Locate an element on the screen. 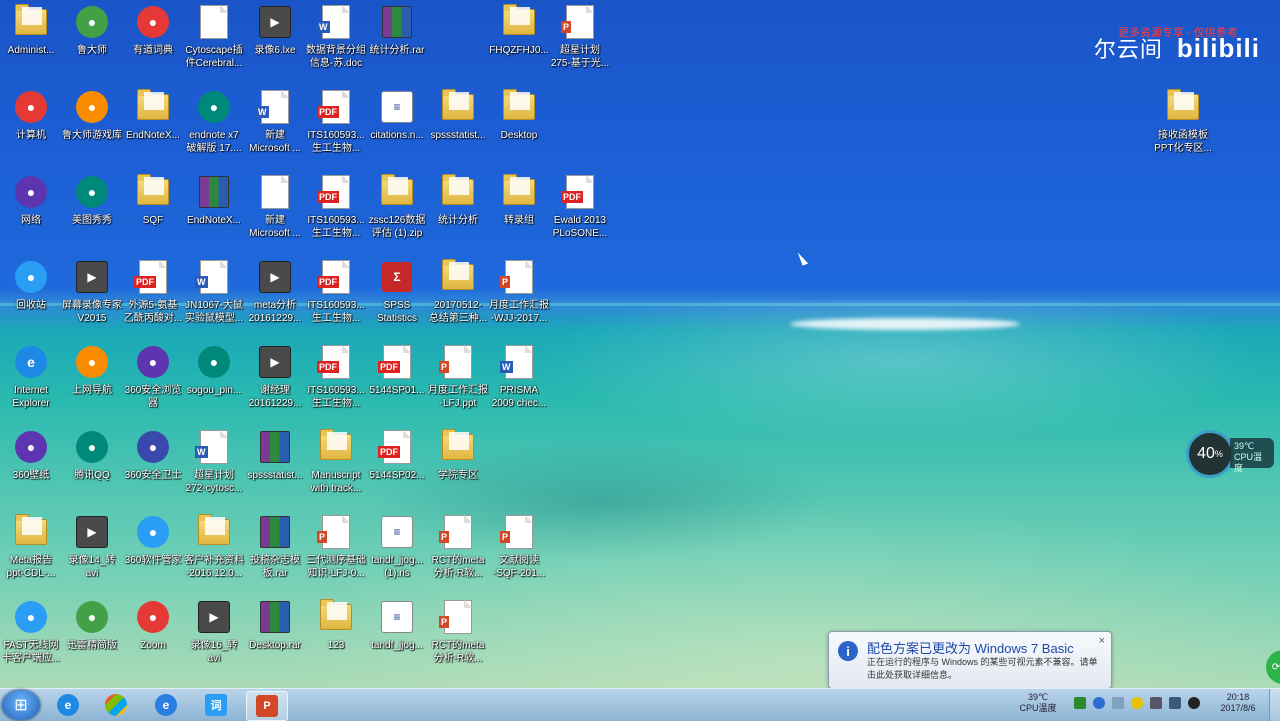 The width and height of the screenshot is (1280, 721). desktop-icon: Desktop is located at coordinates (519, 127).